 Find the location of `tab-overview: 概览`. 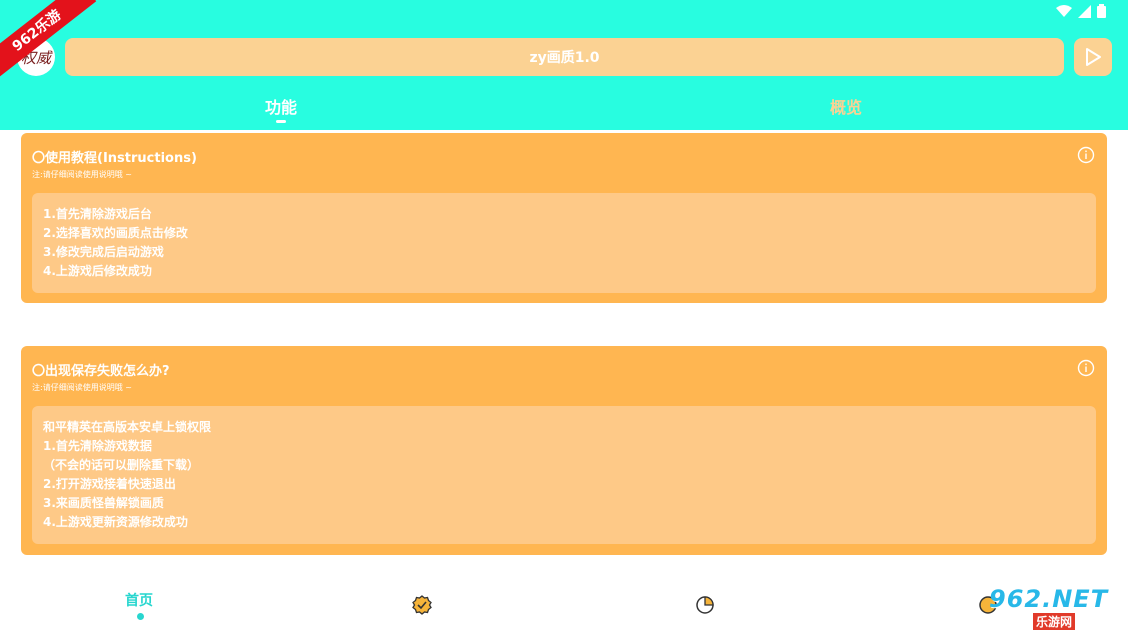

tab-overview: 概览 is located at coordinates (846, 106).